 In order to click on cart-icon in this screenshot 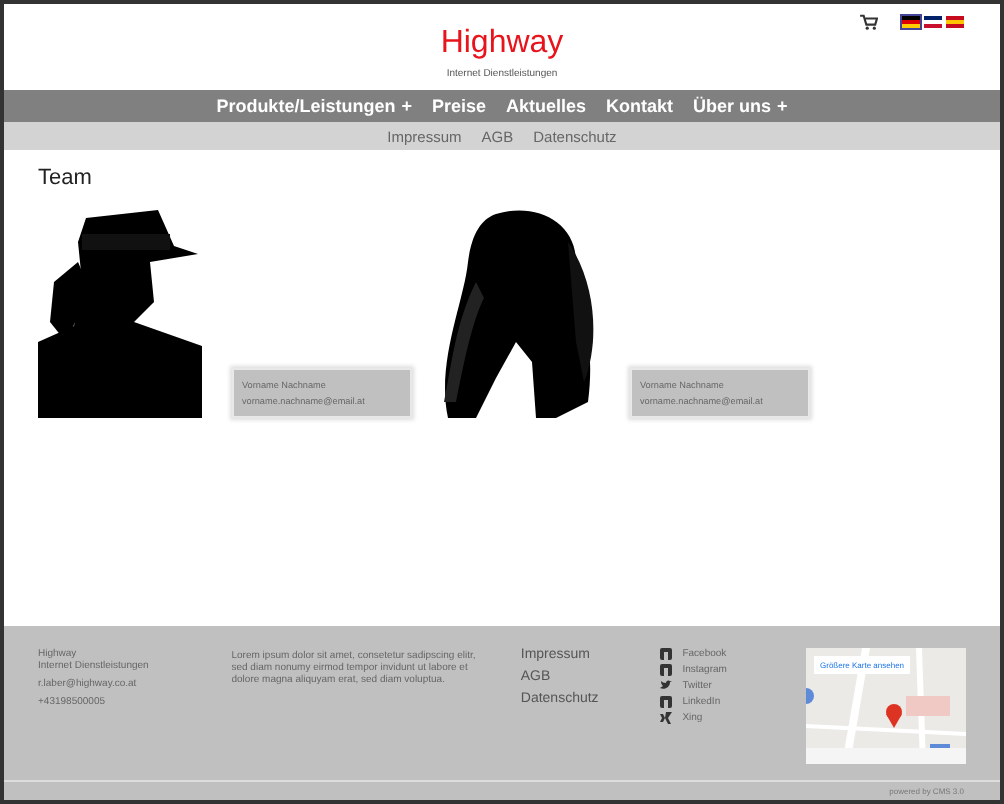, I will do `click(869, 22)`.